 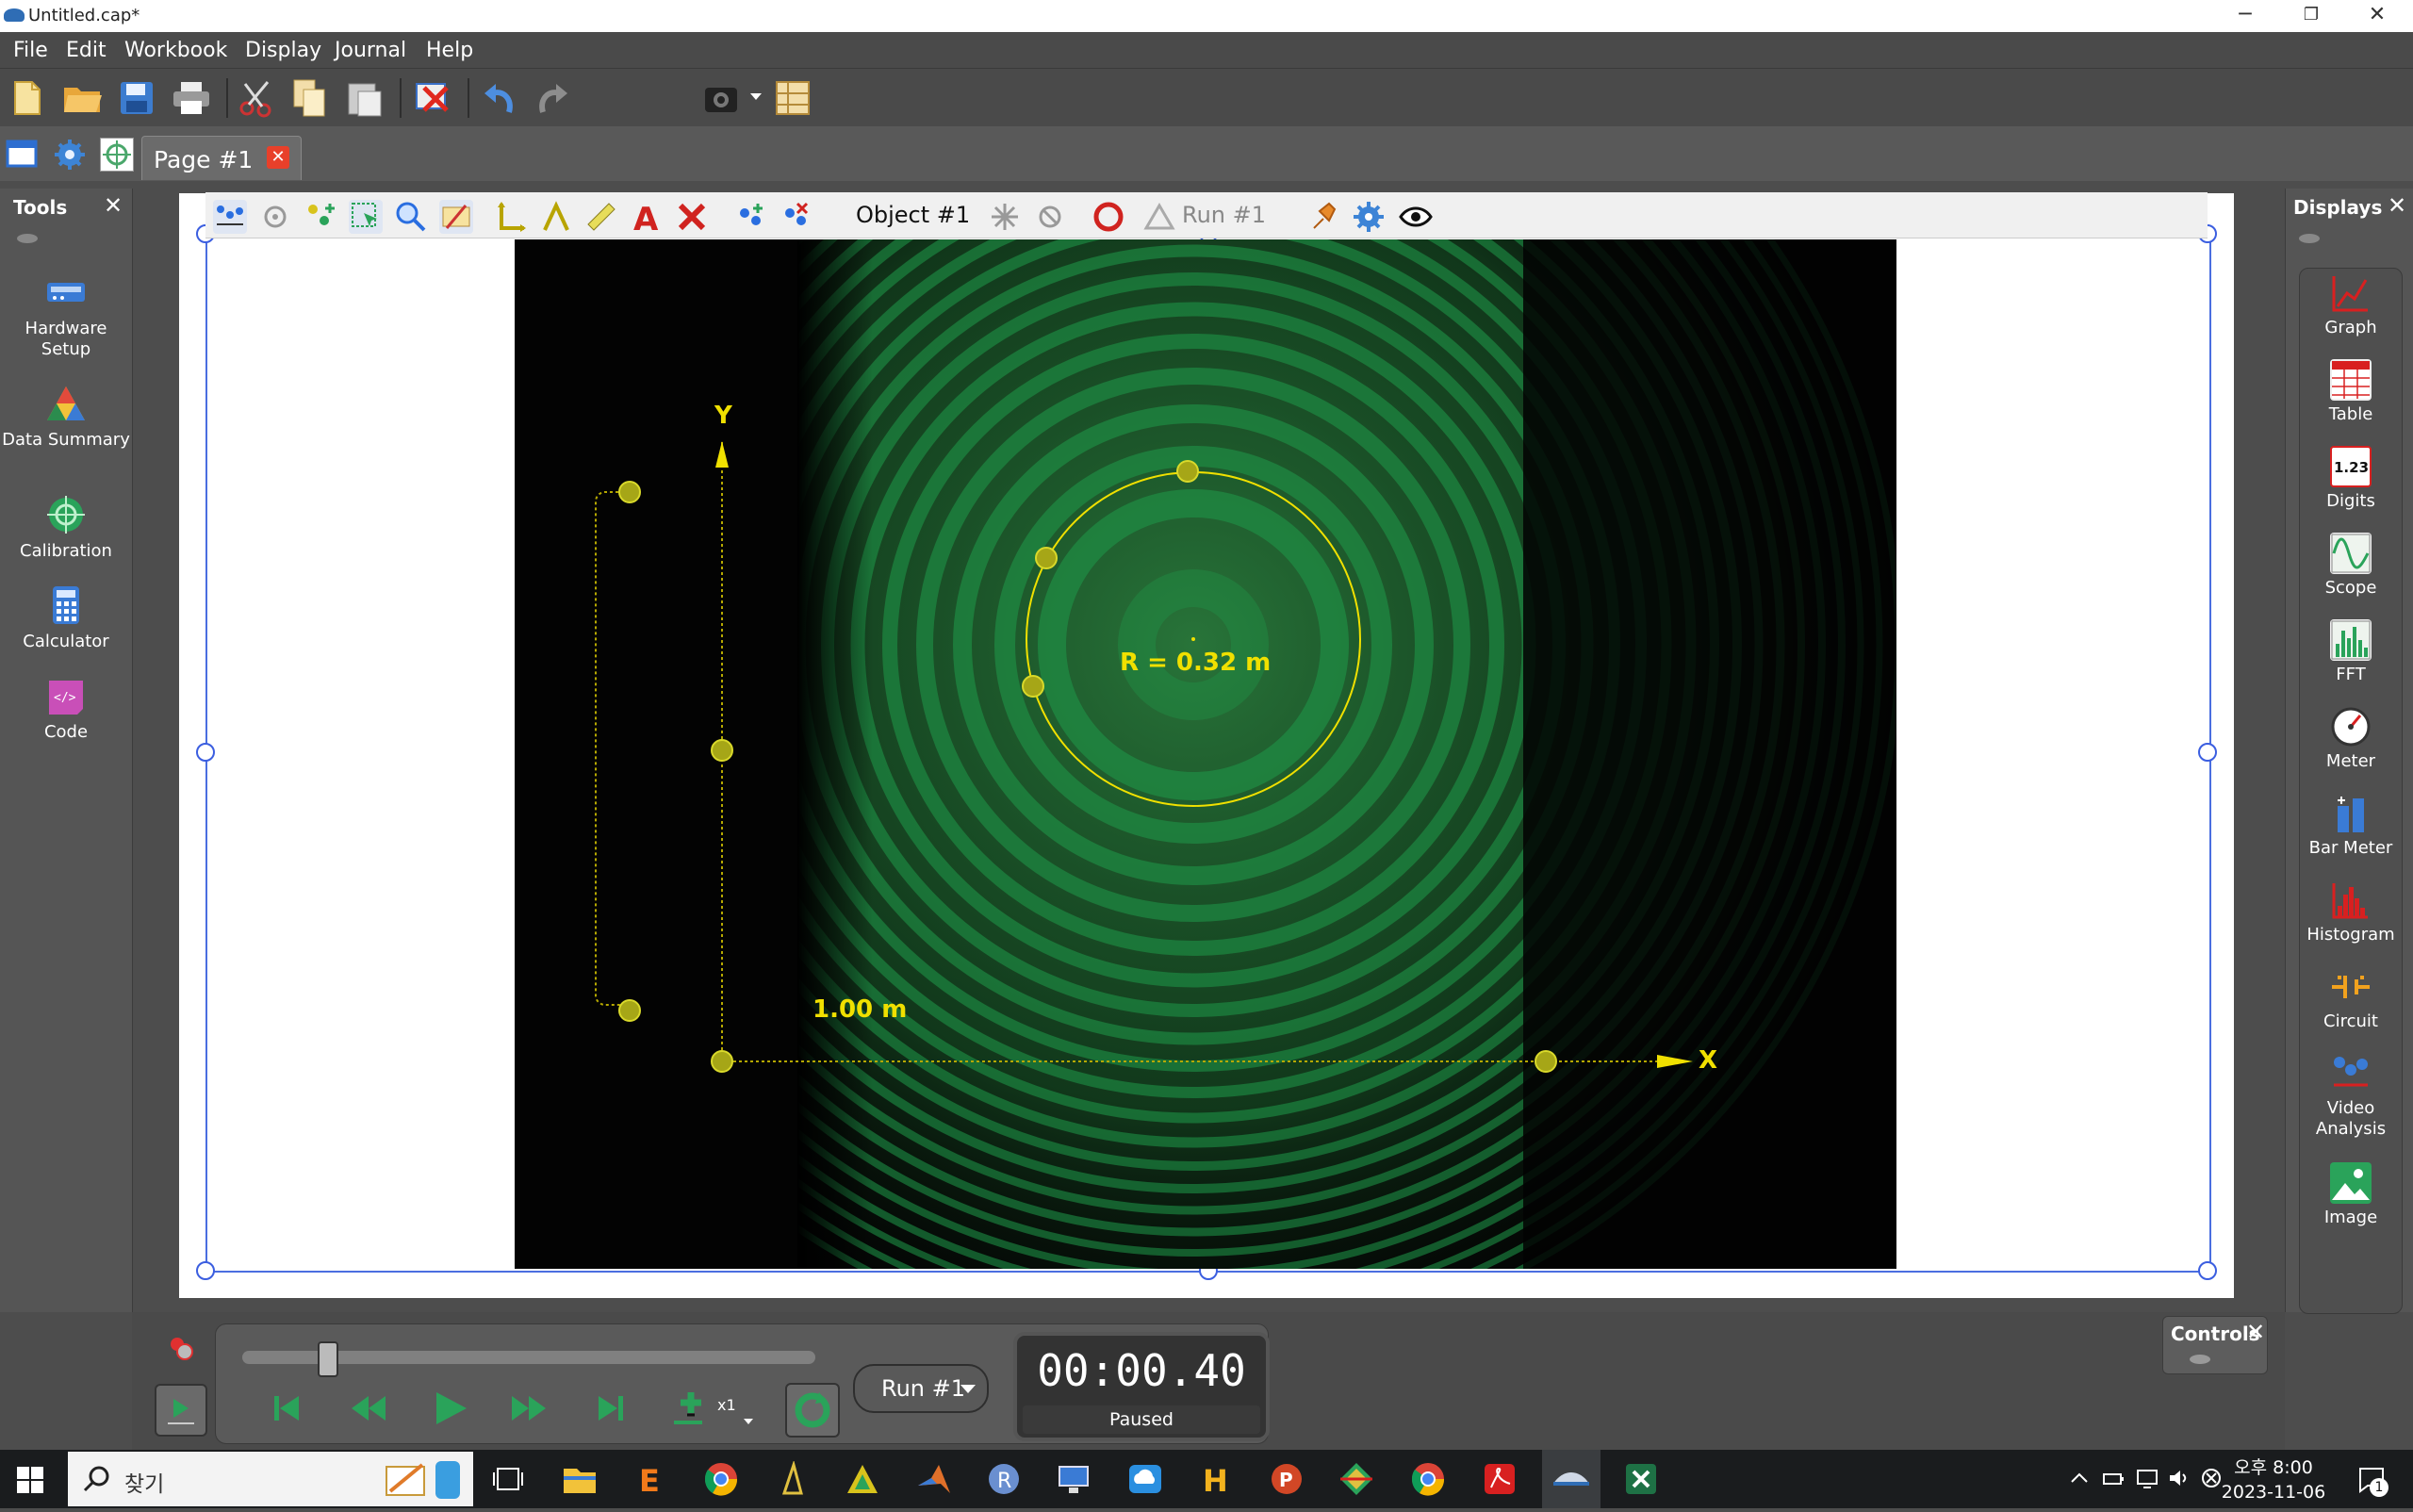 I want to click on menu-display: Display, so click(x=283, y=51).